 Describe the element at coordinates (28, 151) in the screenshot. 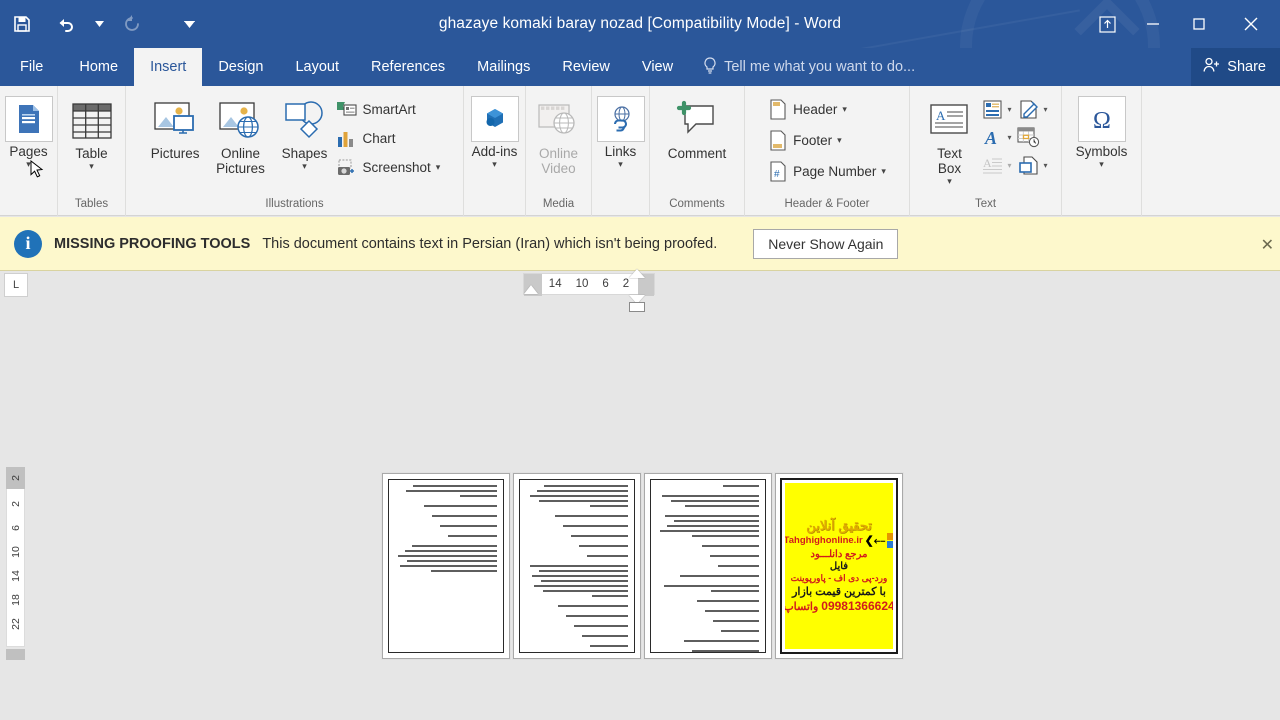

I see `pages-label: Pages` at that location.